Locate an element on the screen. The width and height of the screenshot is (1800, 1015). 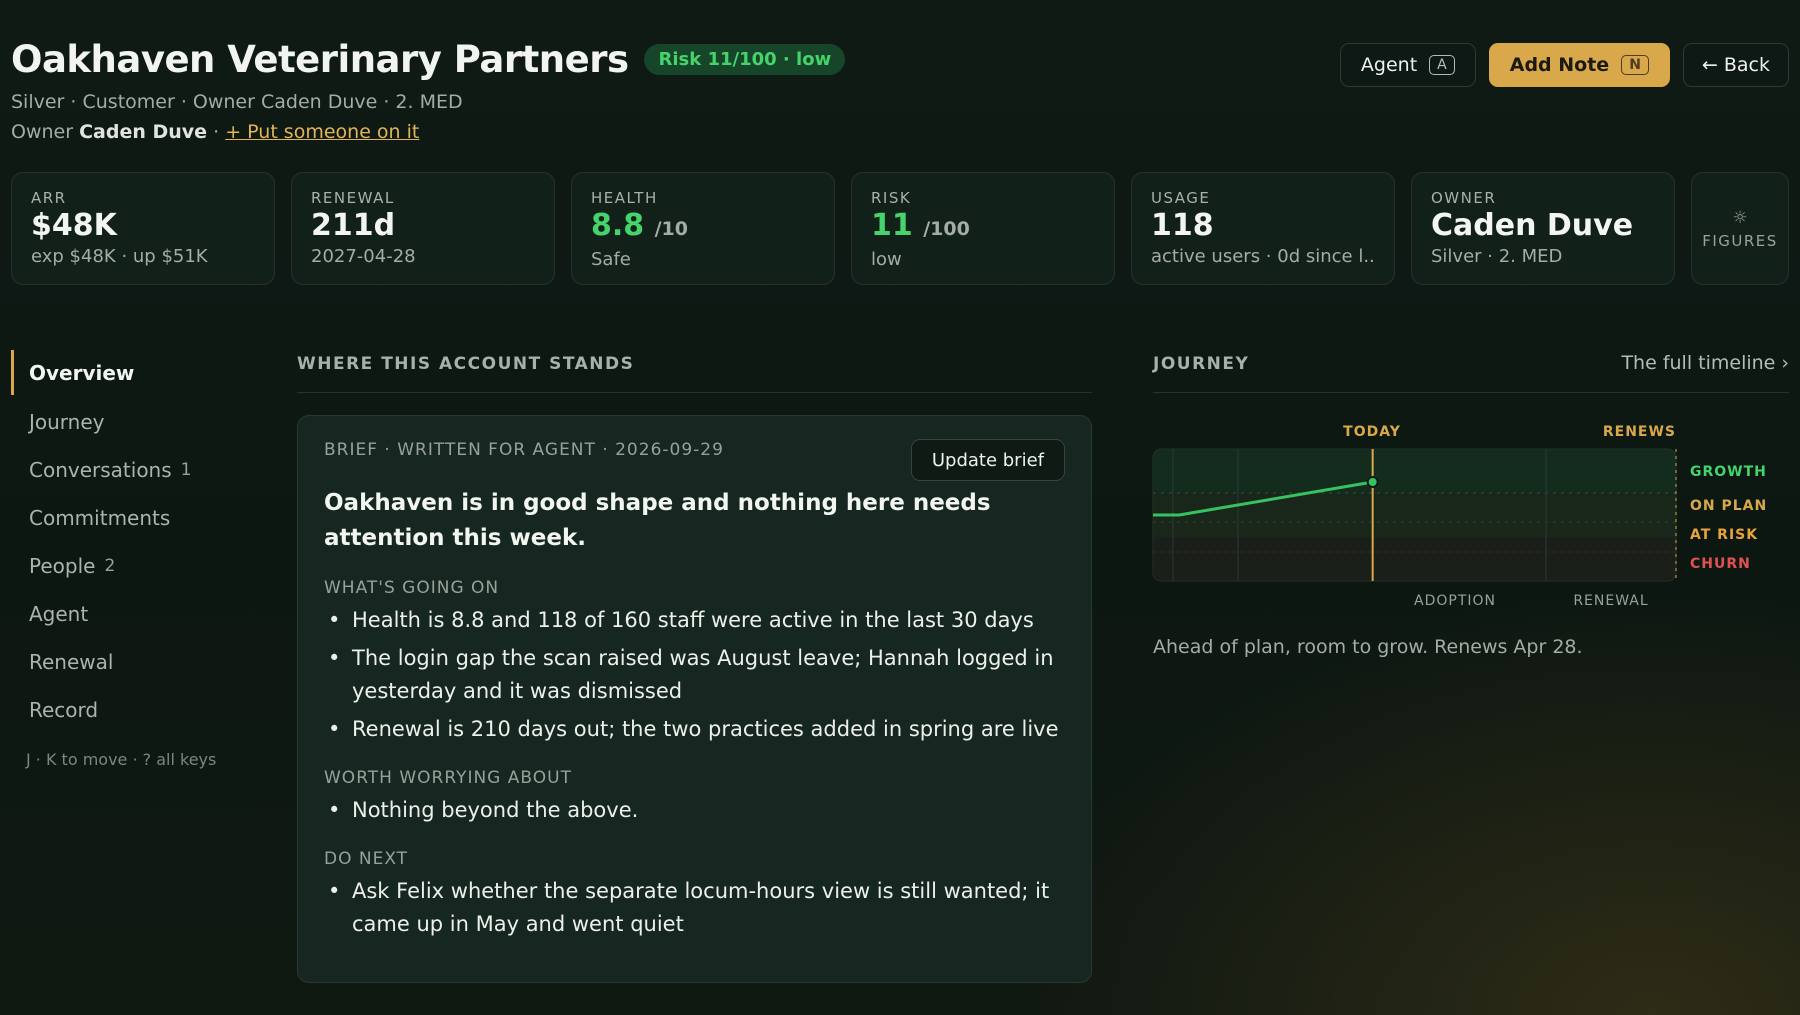
metric-label: RENEWAL is located at coordinates (353, 198).